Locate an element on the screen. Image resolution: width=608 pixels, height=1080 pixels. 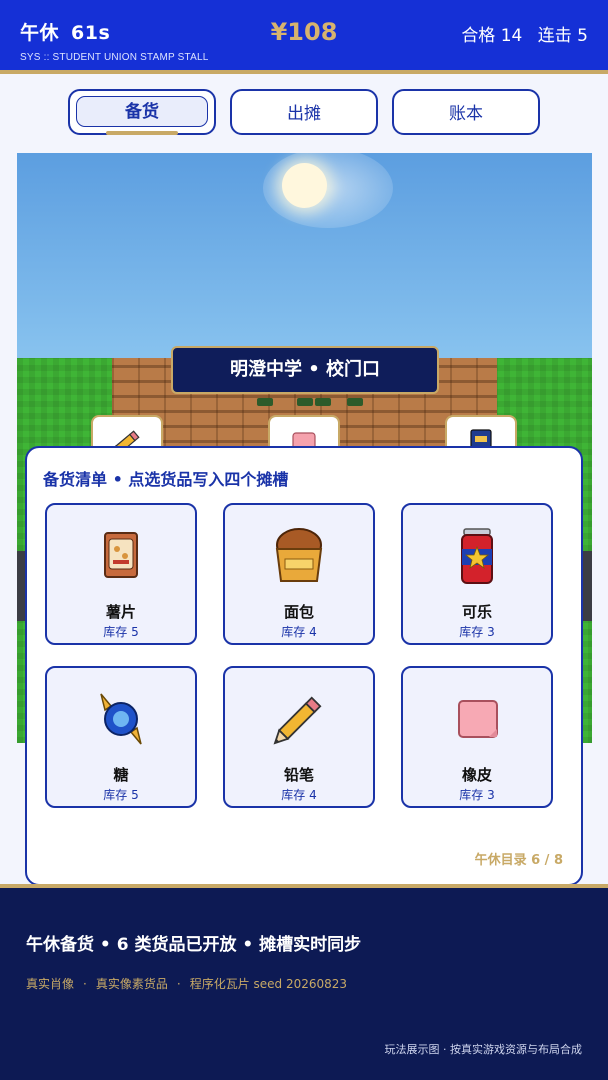
mode-tabs: 备货 出摊 账本 is located at coordinates (304, 111).